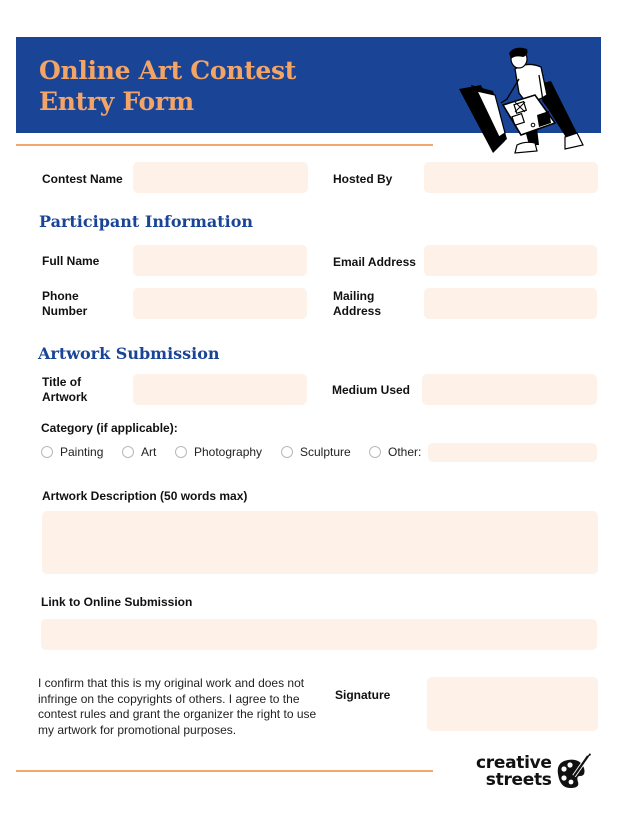  What do you see at coordinates (116, 101) in the screenshot?
I see `page-title-line2: Entry Form` at bounding box center [116, 101].